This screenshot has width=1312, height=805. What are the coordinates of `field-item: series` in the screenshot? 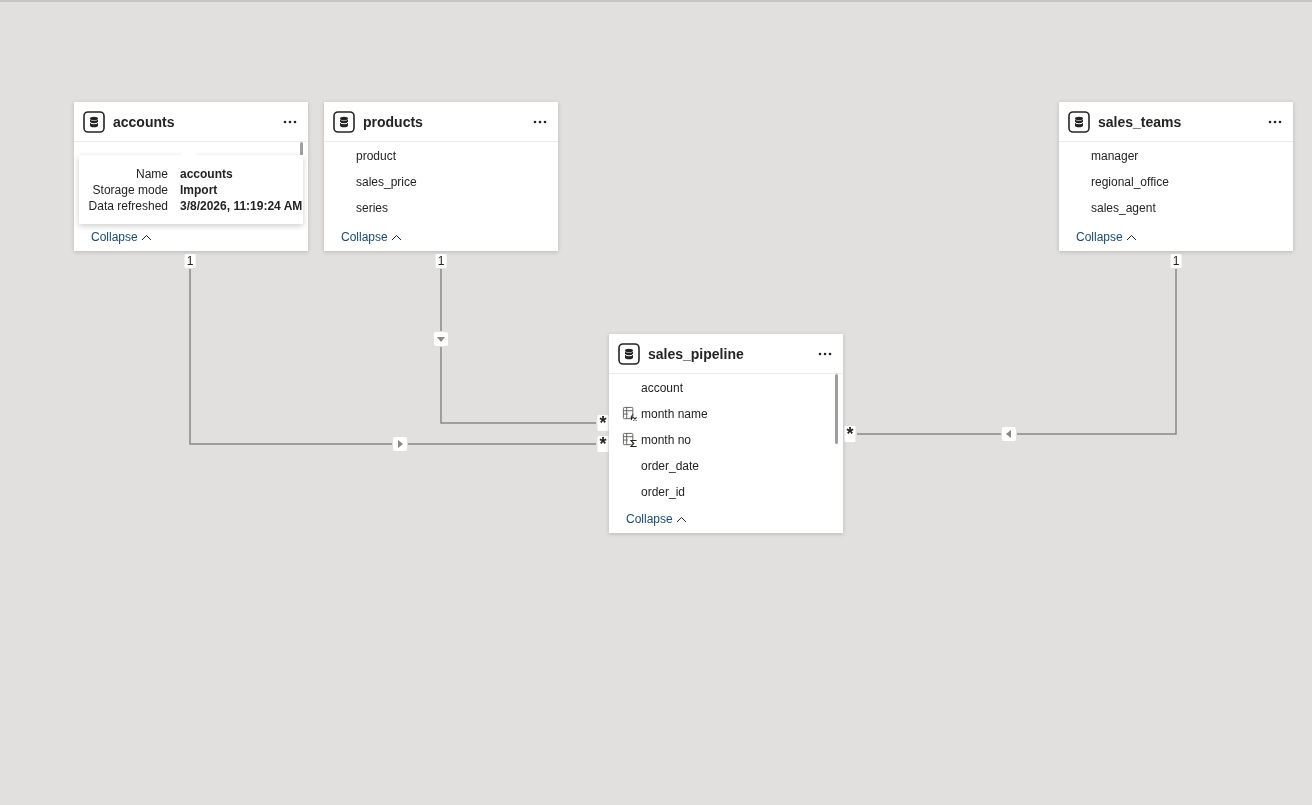 It's located at (441, 208).